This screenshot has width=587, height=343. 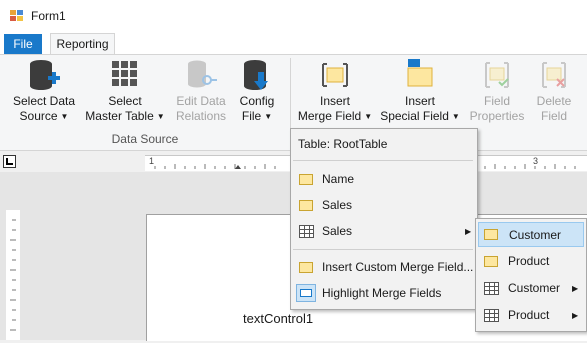 I want to click on menu-item-name: Name, so click(x=384, y=179).